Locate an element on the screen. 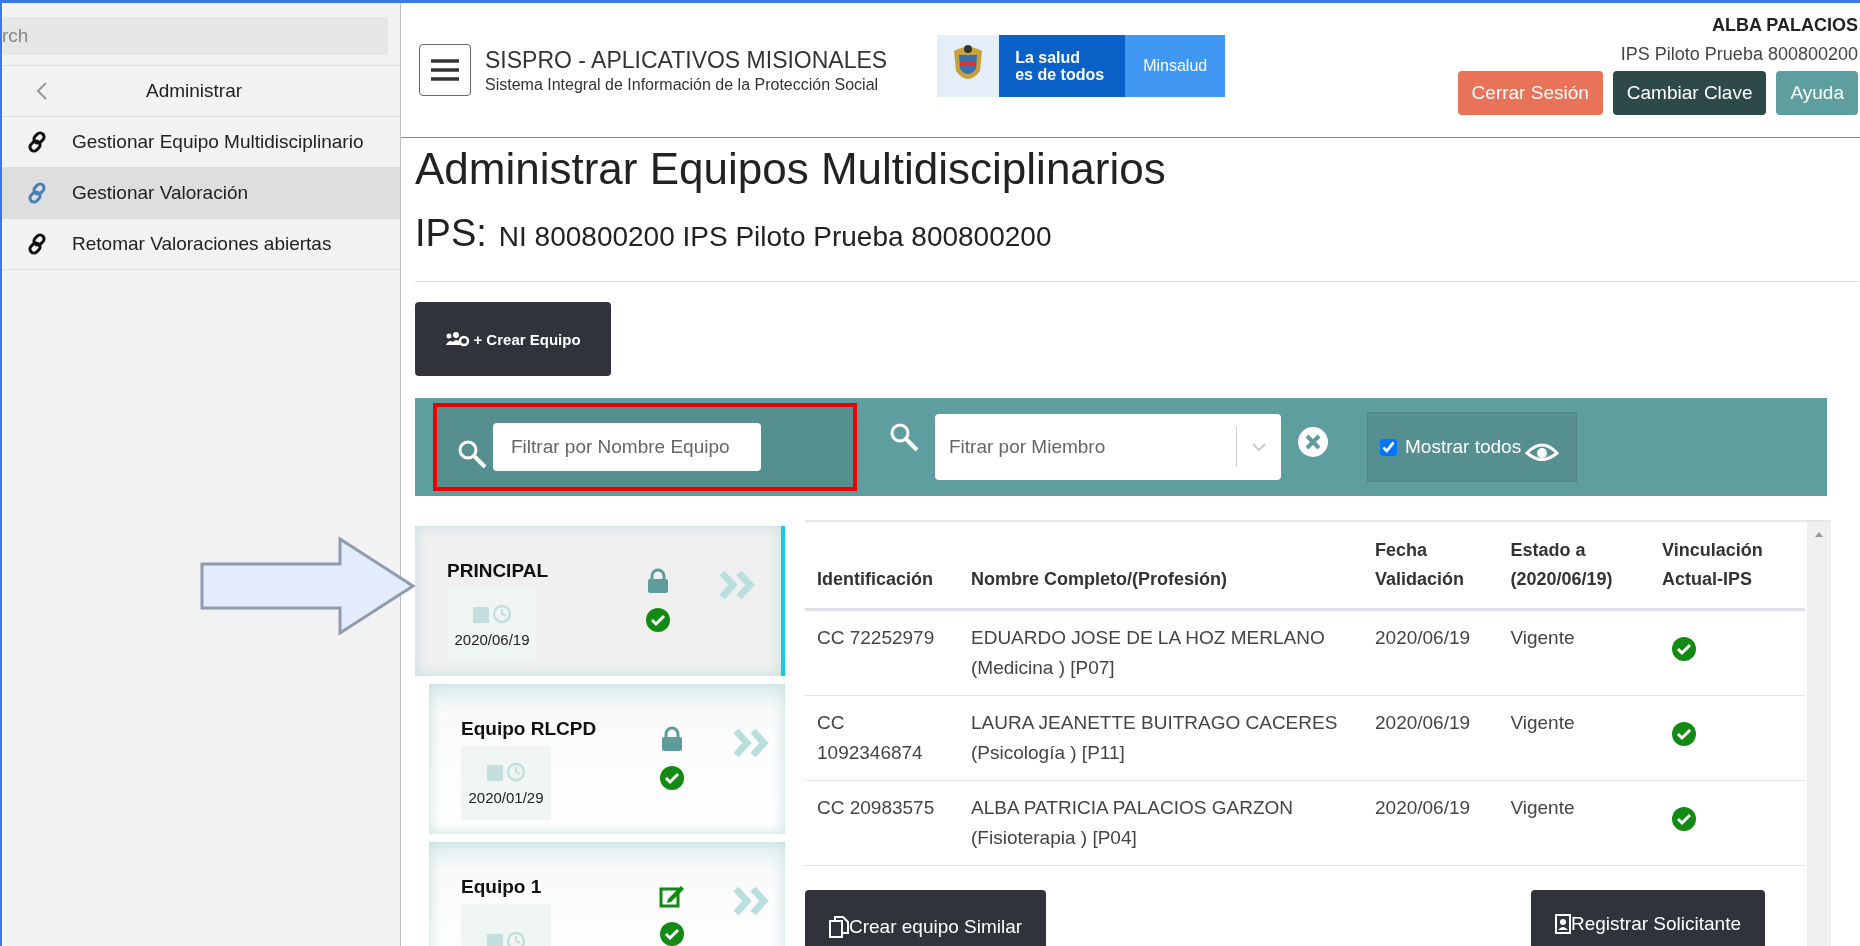 This screenshot has height=946, width=1860. column-header: Nombre Completo/(Profesión) is located at coordinates (1161, 566).